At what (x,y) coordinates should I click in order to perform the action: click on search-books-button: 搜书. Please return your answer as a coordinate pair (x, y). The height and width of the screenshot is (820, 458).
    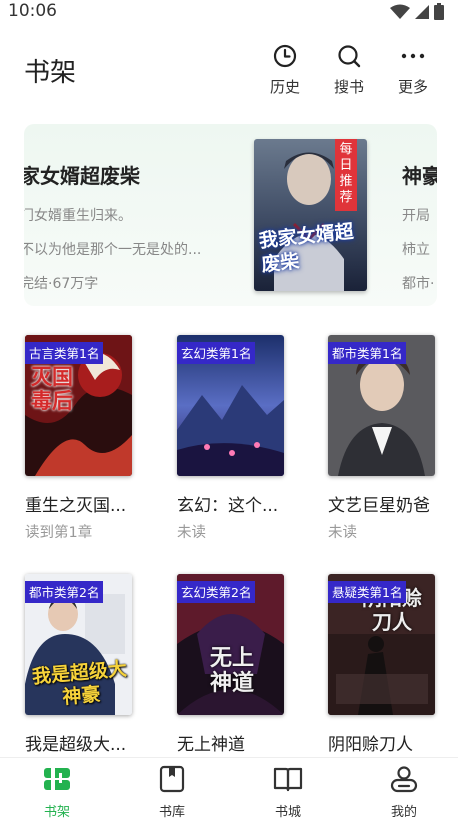
    Looking at the image, I should click on (349, 69).